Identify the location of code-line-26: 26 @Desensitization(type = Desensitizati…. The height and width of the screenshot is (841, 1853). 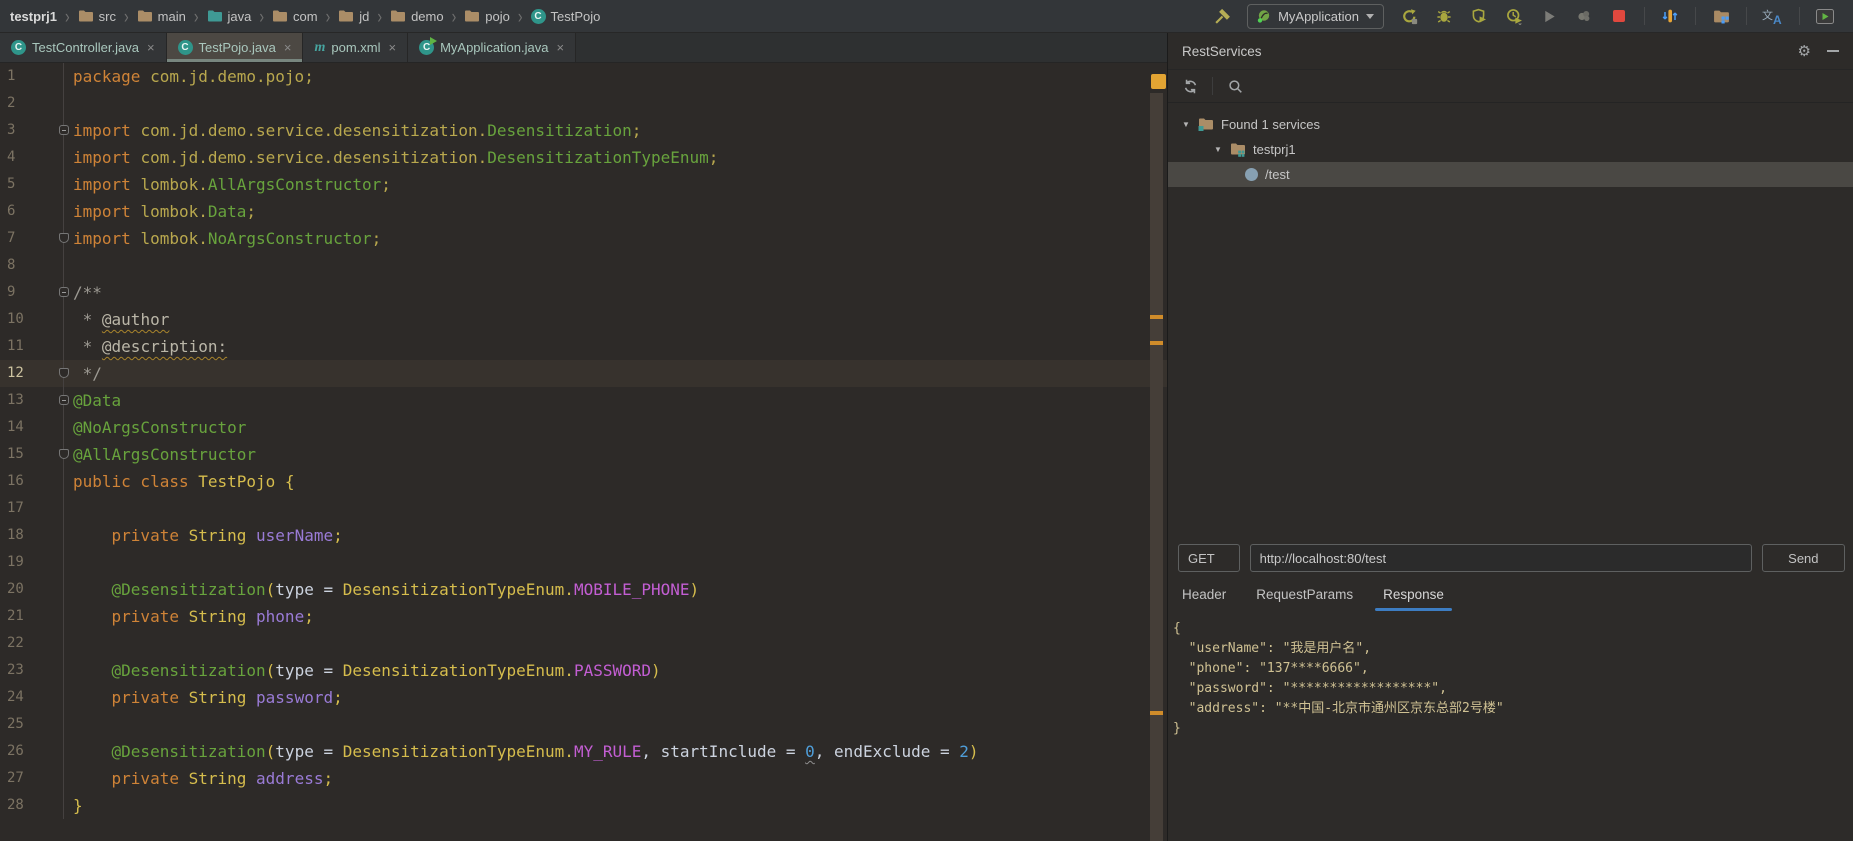
(583, 751).